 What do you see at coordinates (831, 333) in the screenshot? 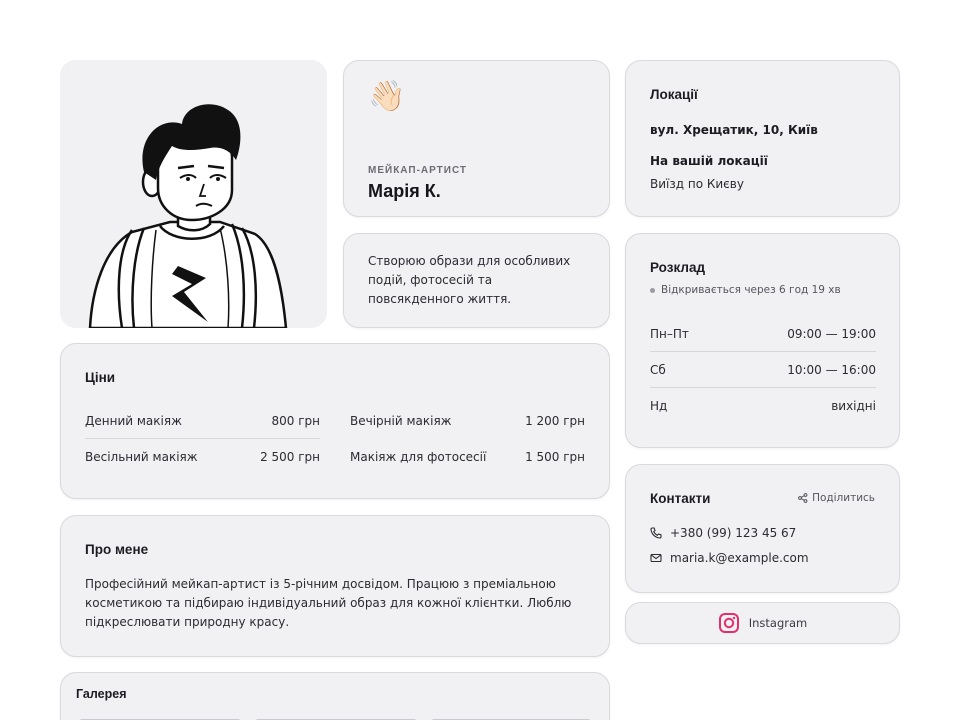
I see `schedule-hours: 09:00 — 19:00` at bounding box center [831, 333].